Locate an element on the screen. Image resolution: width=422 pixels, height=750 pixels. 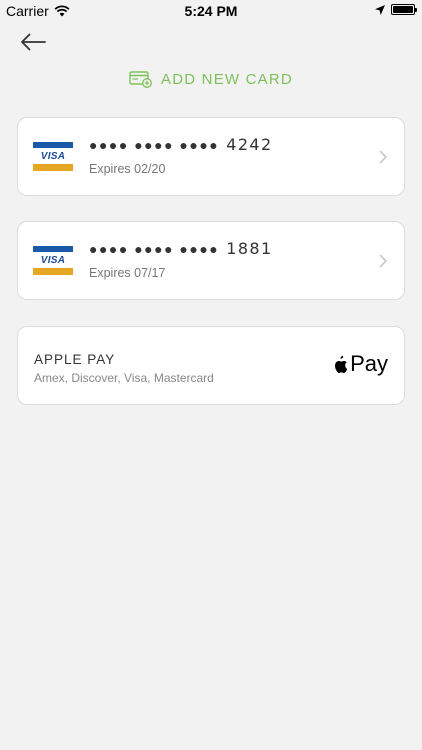
battery-icon is located at coordinates (404, 9).